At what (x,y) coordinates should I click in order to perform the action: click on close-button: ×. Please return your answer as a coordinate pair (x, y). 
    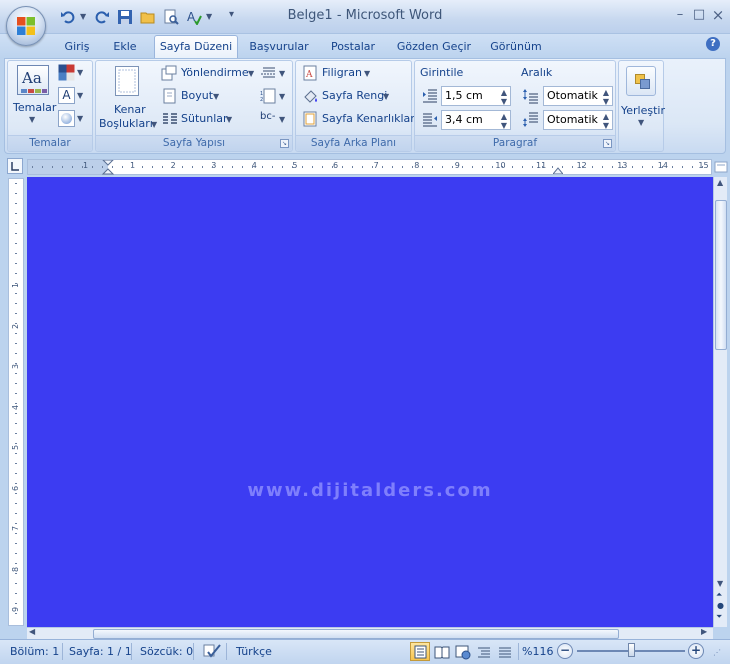
    Looking at the image, I should click on (718, 15).